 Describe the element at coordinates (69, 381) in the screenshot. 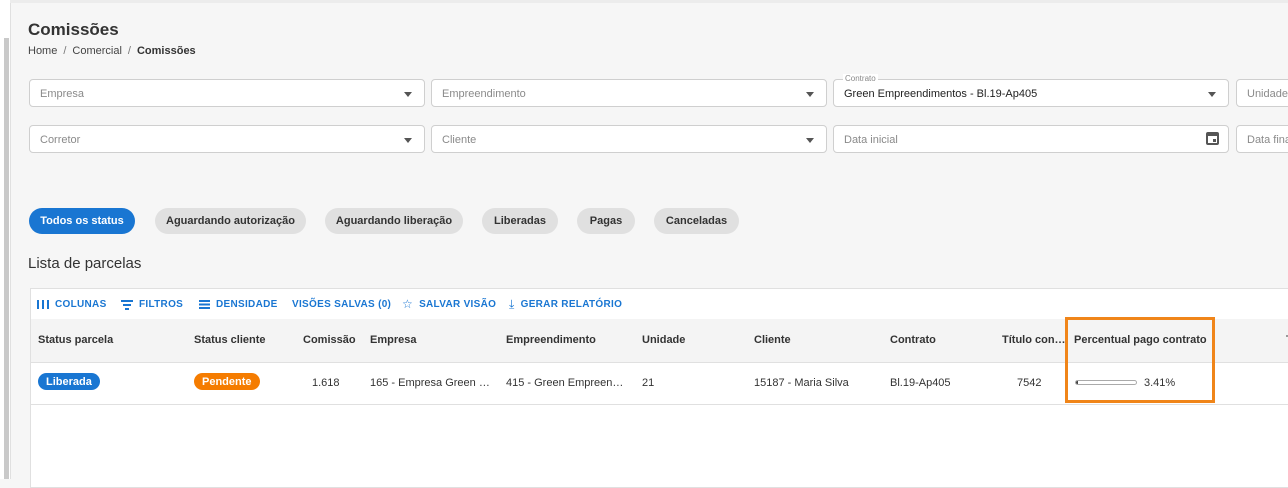

I see `status-parcela-badge: Liberada` at that location.